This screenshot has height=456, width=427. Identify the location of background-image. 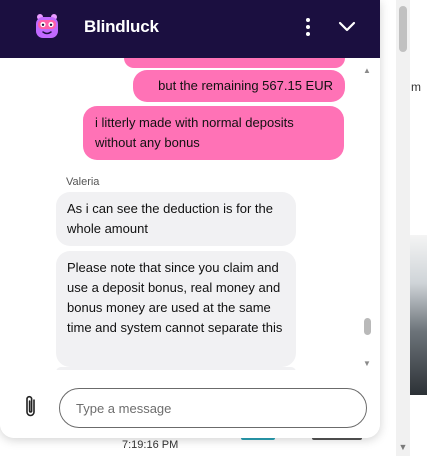
(417, 315).